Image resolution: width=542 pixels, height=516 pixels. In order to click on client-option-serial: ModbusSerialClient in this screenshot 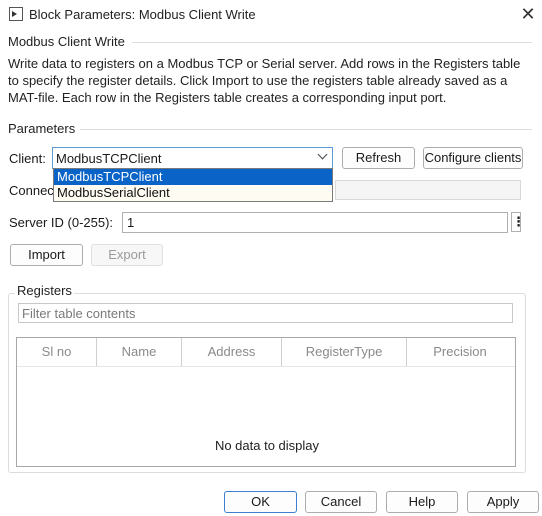, I will do `click(193, 193)`.